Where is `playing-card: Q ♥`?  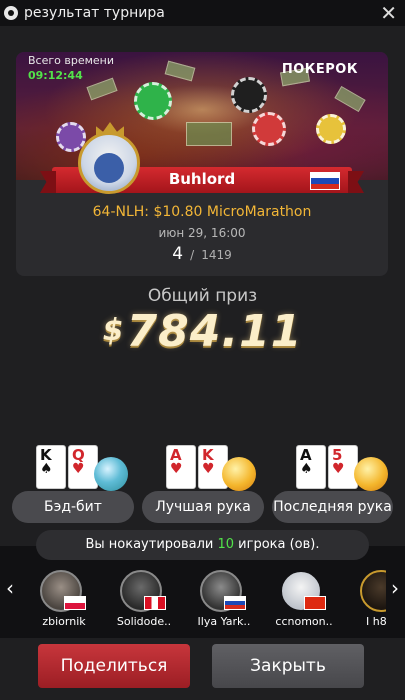
playing-card: Q ♥ is located at coordinates (83, 467).